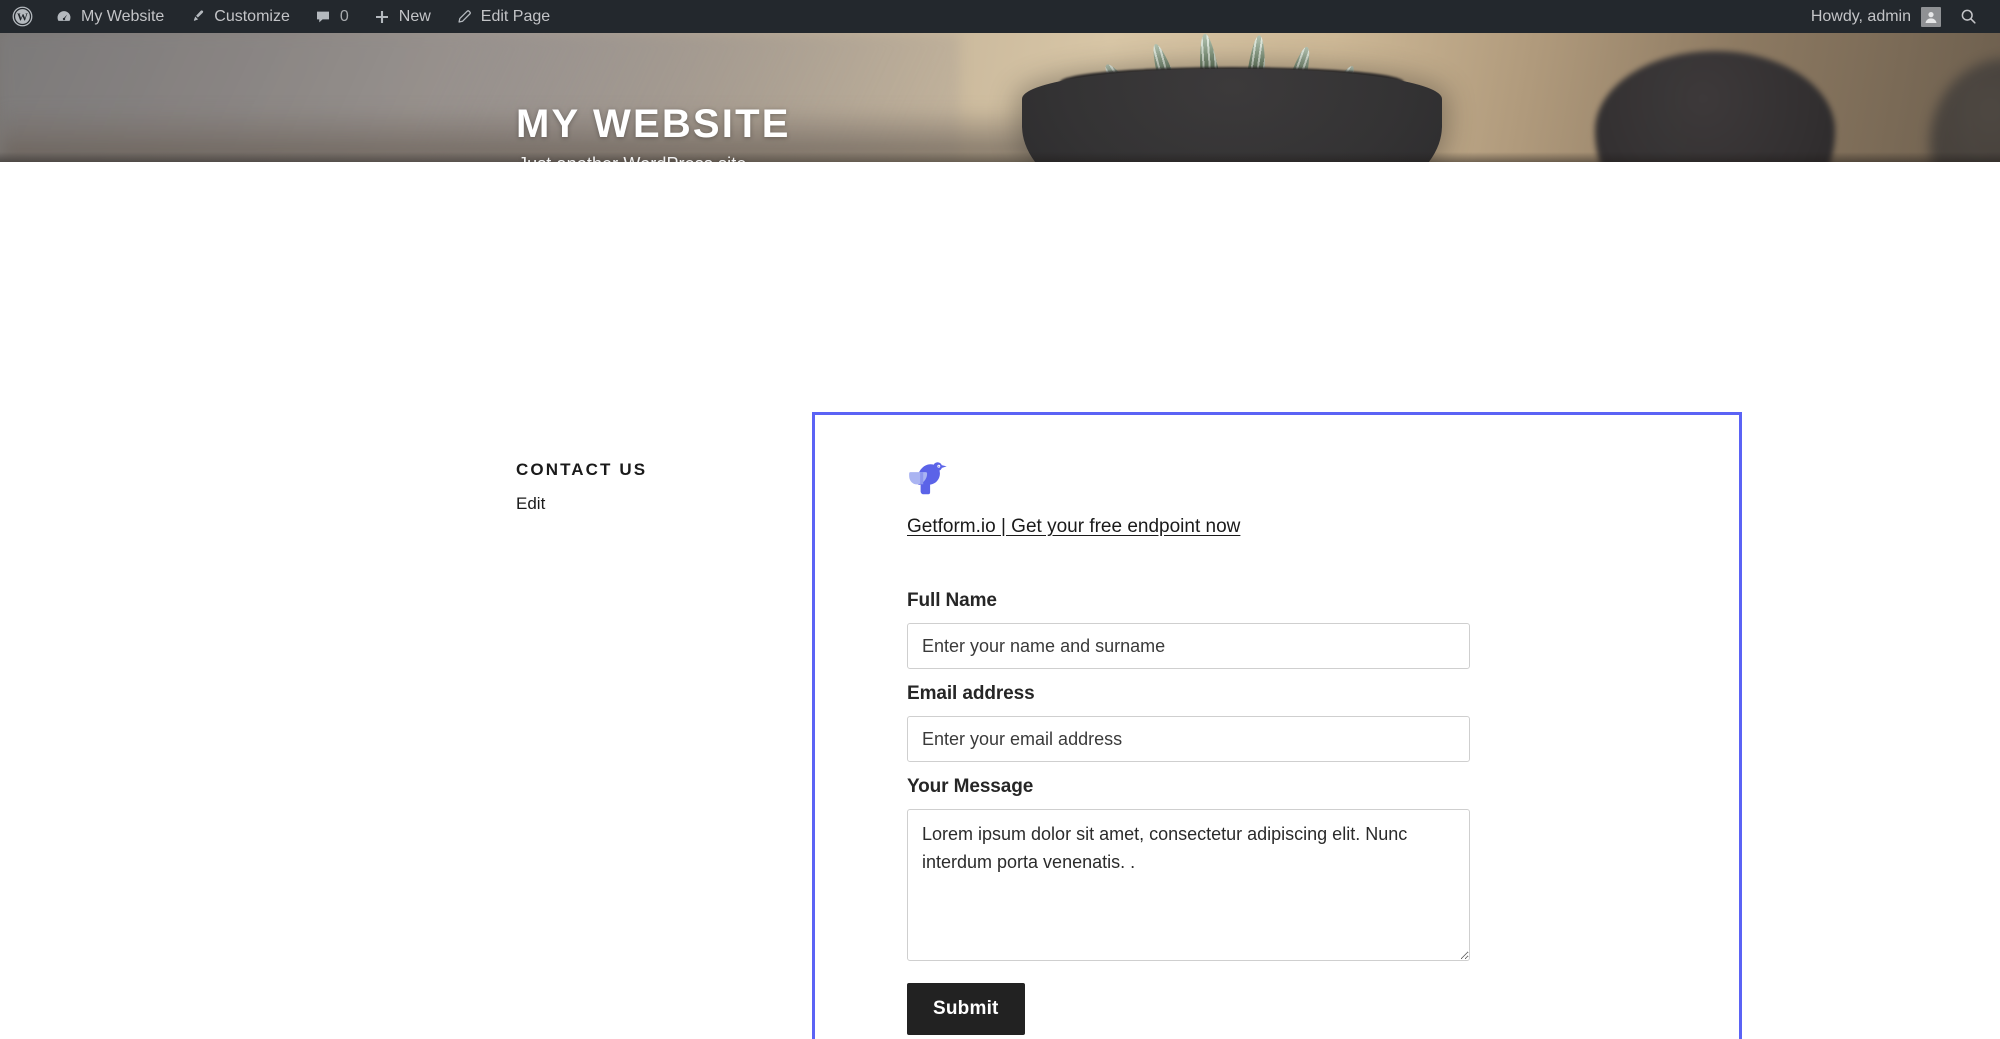 This screenshot has height=1039, width=2000. Describe the element at coordinates (382, 17) in the screenshot. I see `plus-icon` at that location.